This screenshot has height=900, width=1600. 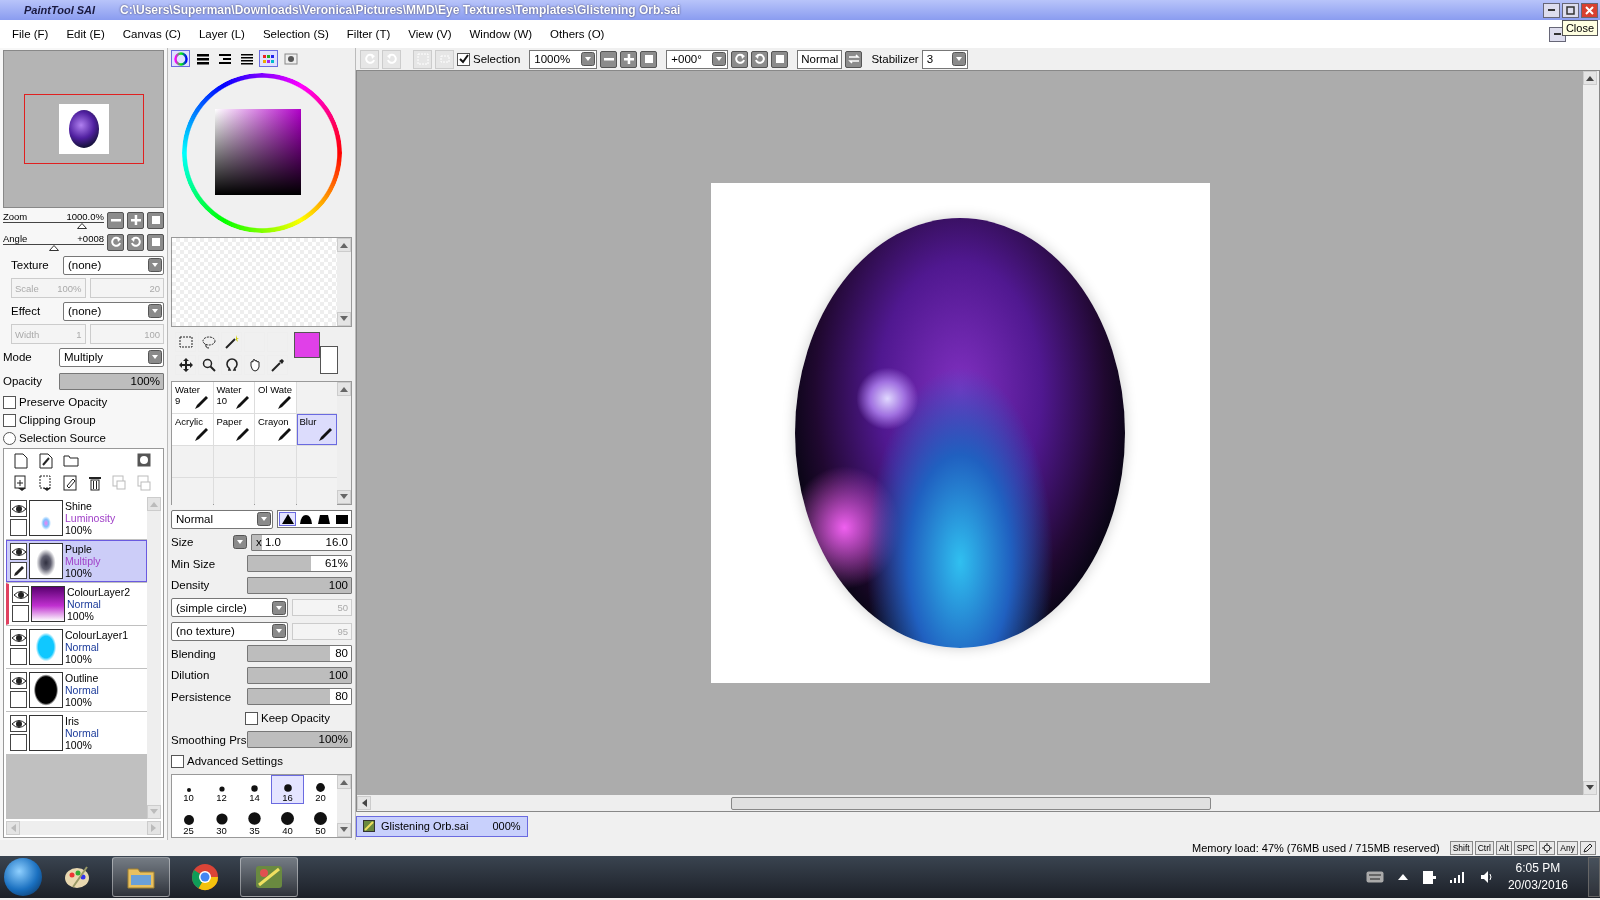 I want to click on eyedropper-icon, so click(x=277, y=365).